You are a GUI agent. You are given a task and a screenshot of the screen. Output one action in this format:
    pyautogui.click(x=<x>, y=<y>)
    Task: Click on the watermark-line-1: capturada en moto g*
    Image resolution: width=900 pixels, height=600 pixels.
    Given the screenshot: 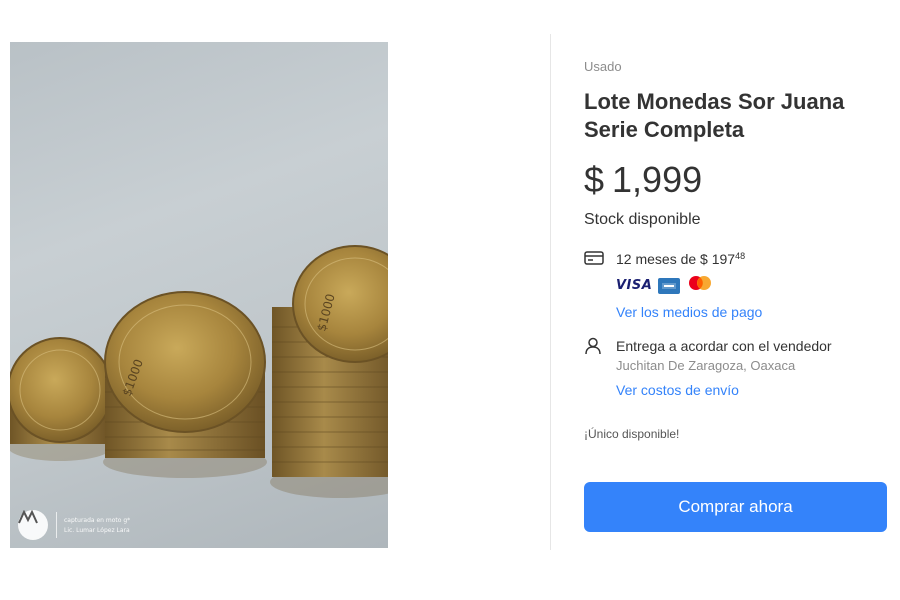 What is the action you would take?
    pyautogui.click(x=97, y=520)
    